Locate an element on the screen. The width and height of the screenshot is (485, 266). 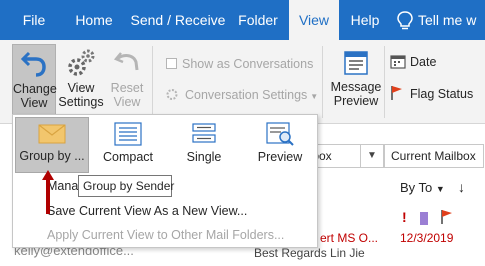
lightbulb-icon is located at coordinates (405, 20).